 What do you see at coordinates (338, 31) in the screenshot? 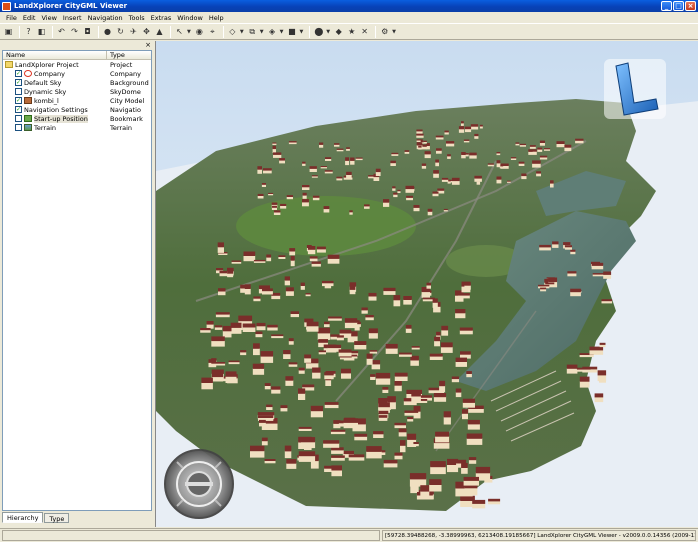
I see `shape-icon: ◆` at bounding box center [338, 31].